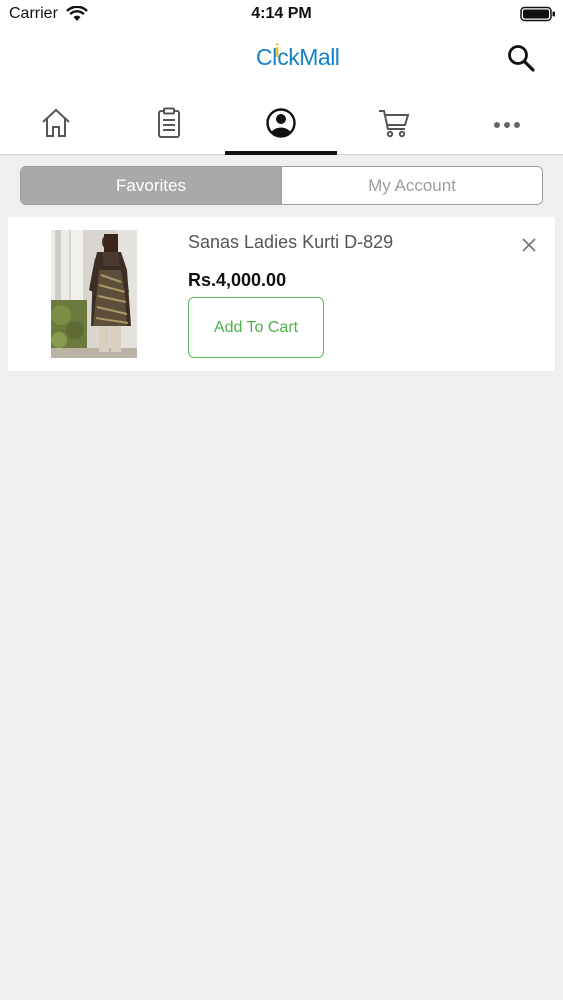 The width and height of the screenshot is (563, 1000). I want to click on tab-account, so click(281, 127).